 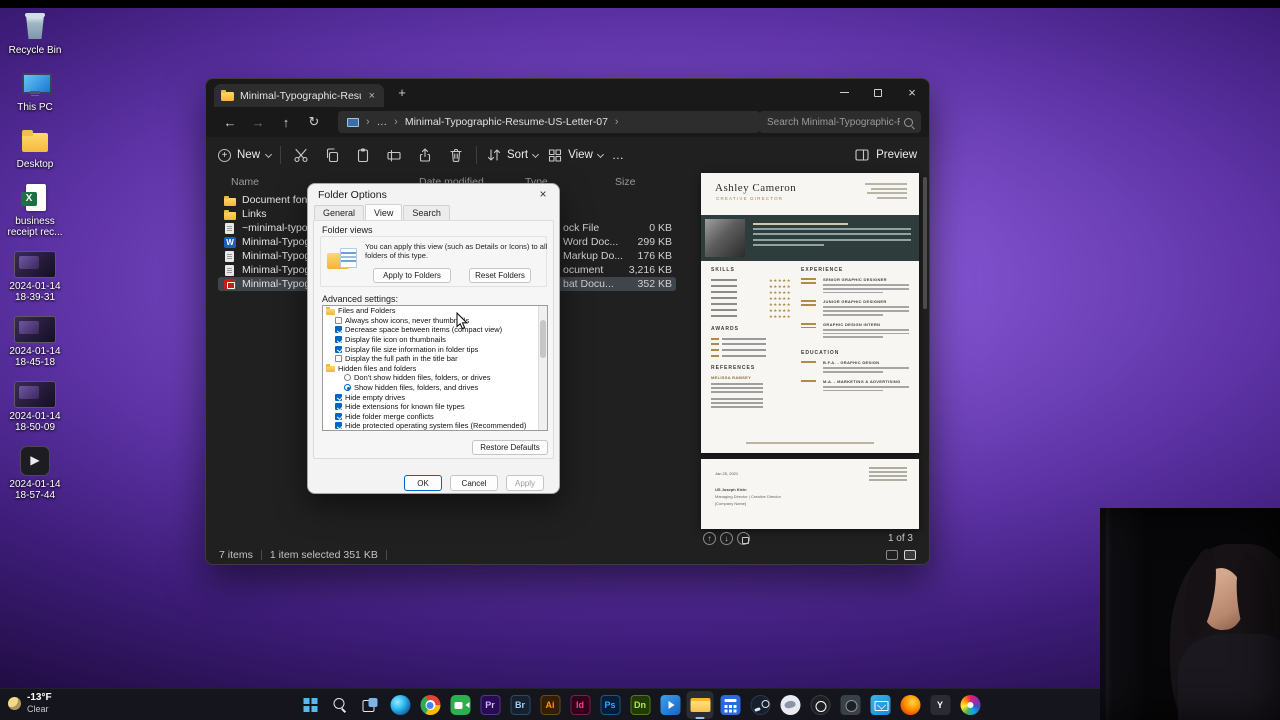 I want to click on back-icon: ←, so click(x=230, y=122).